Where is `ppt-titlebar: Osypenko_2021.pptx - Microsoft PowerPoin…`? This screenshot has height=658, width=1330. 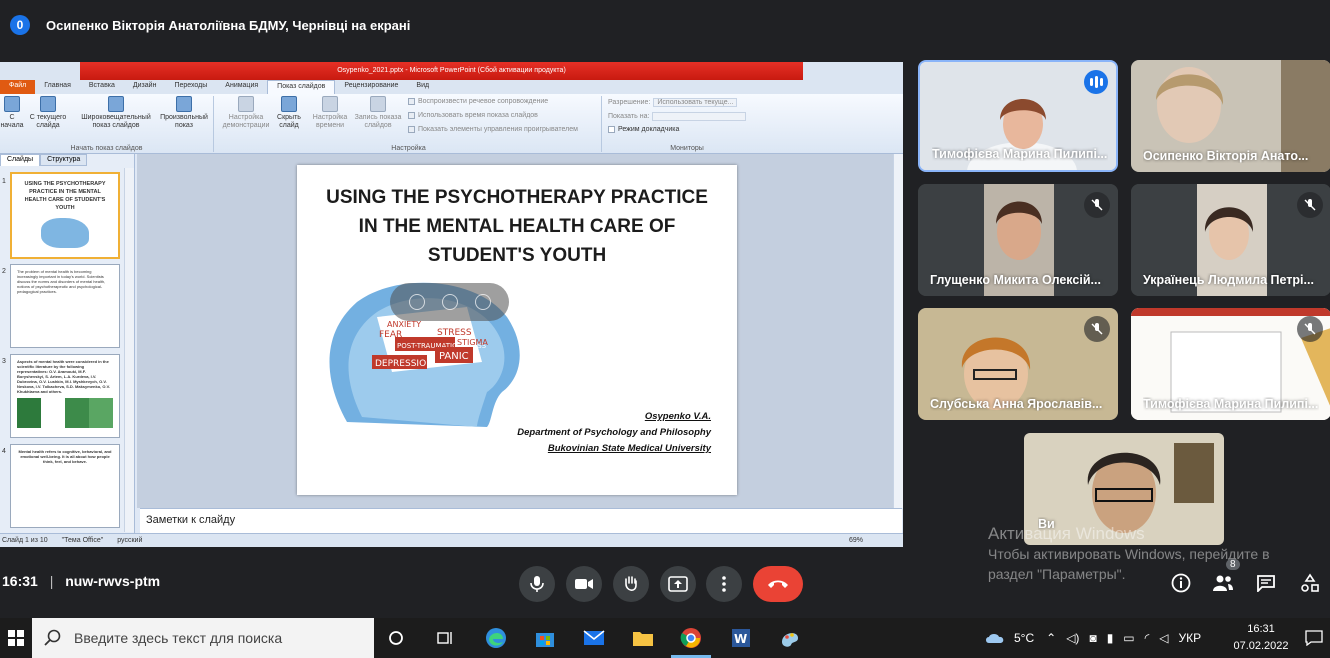
ppt-titlebar: Osypenko_2021.pptx - Microsoft PowerPoin… is located at coordinates (451, 71).